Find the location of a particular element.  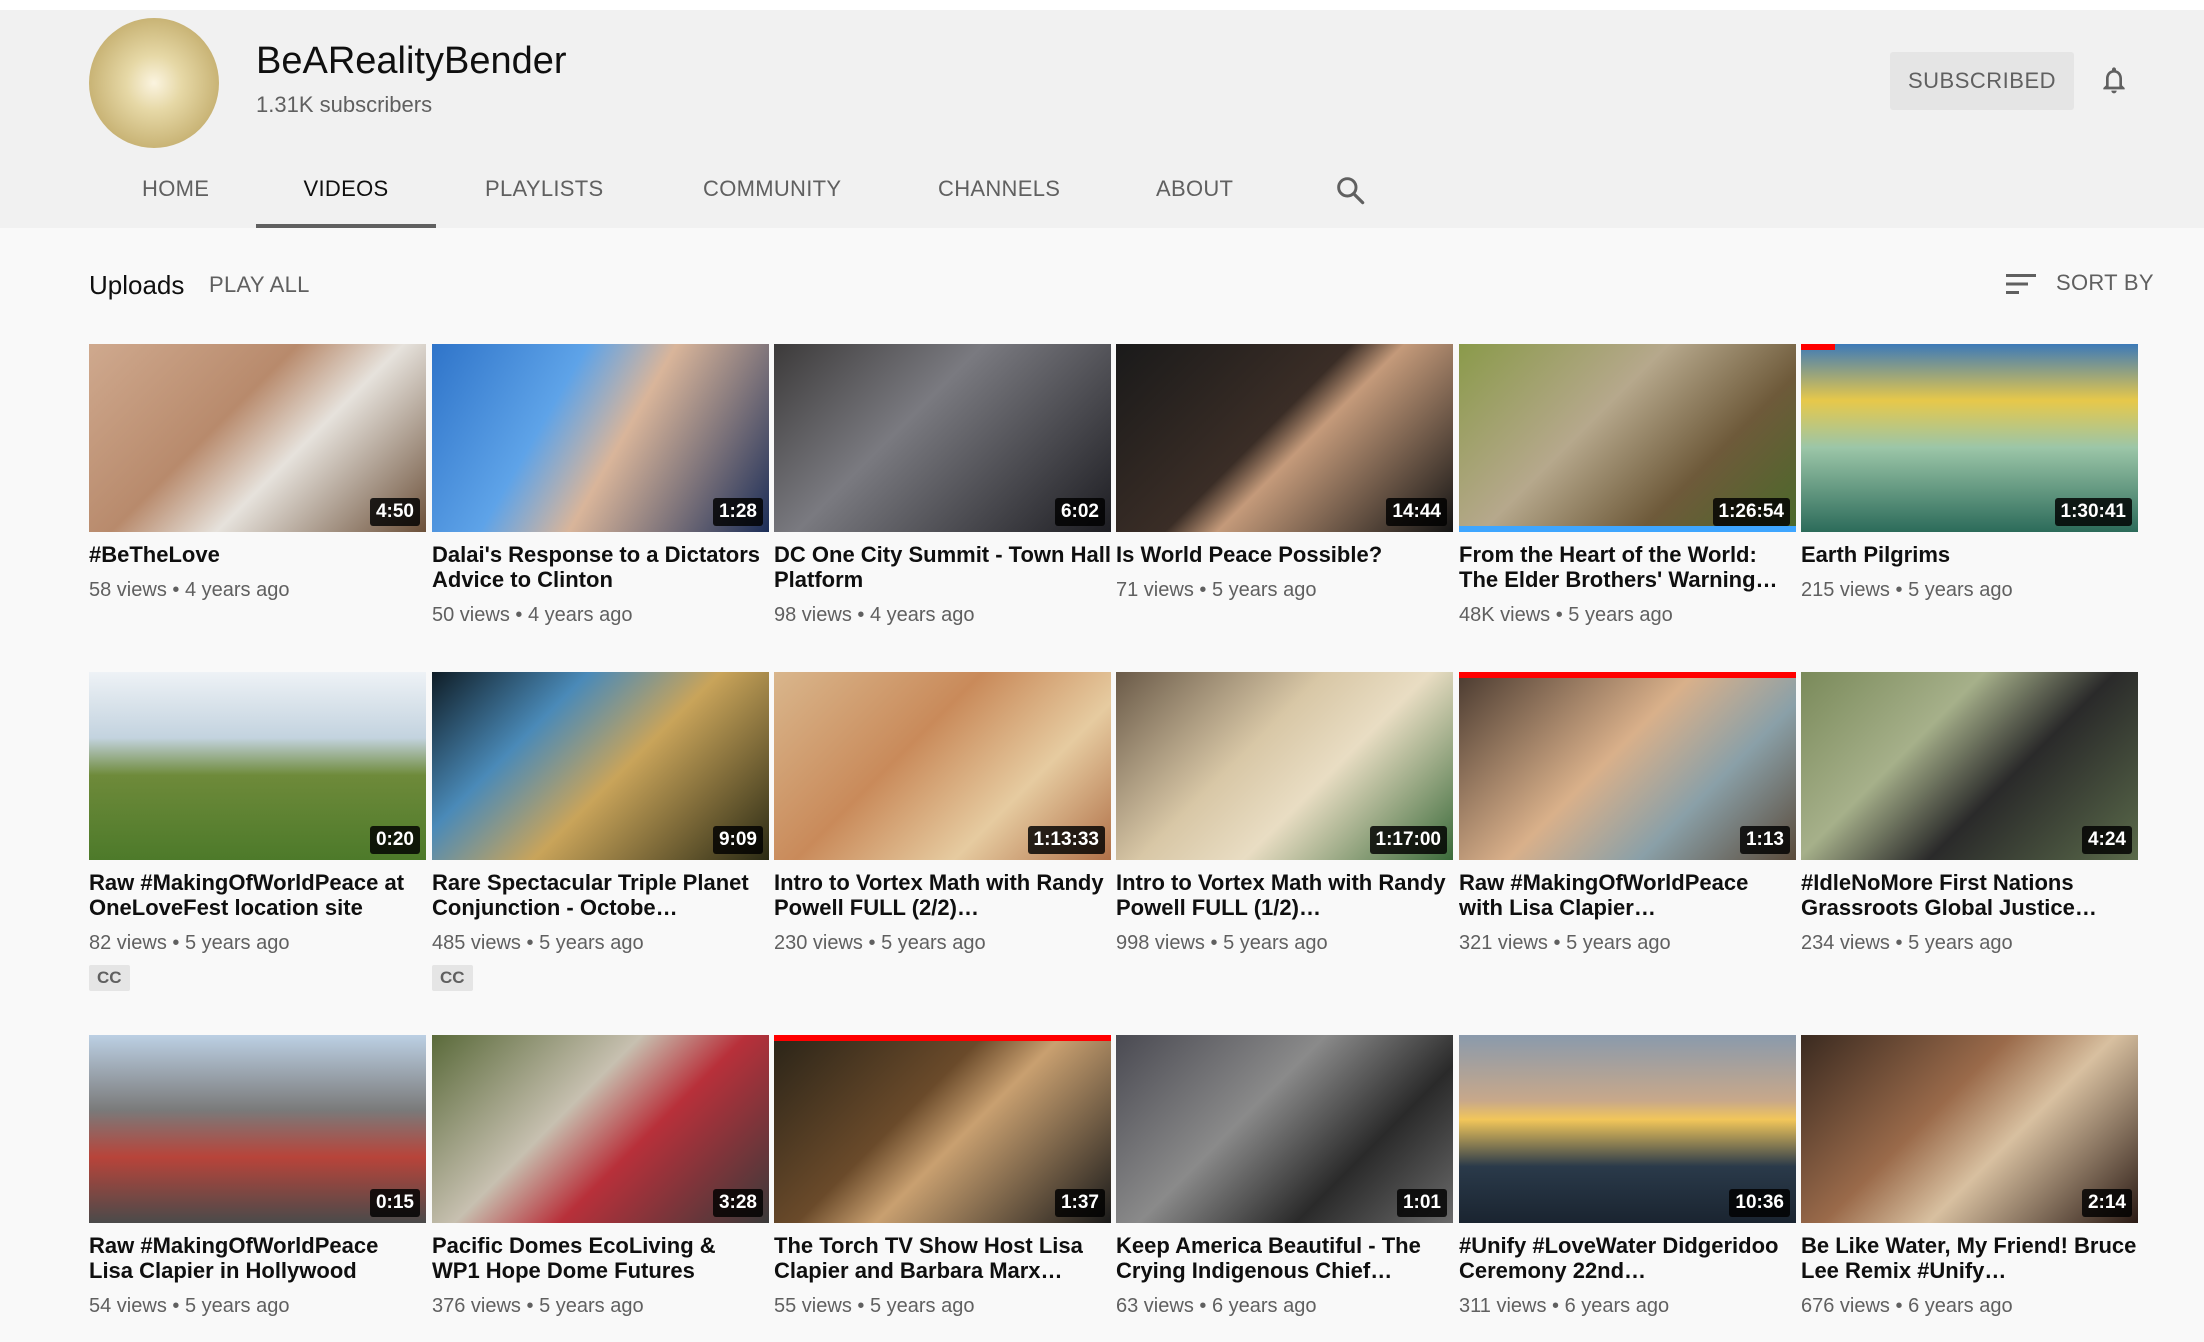

video-thumbnail: 3:28 is located at coordinates (600, 1129).